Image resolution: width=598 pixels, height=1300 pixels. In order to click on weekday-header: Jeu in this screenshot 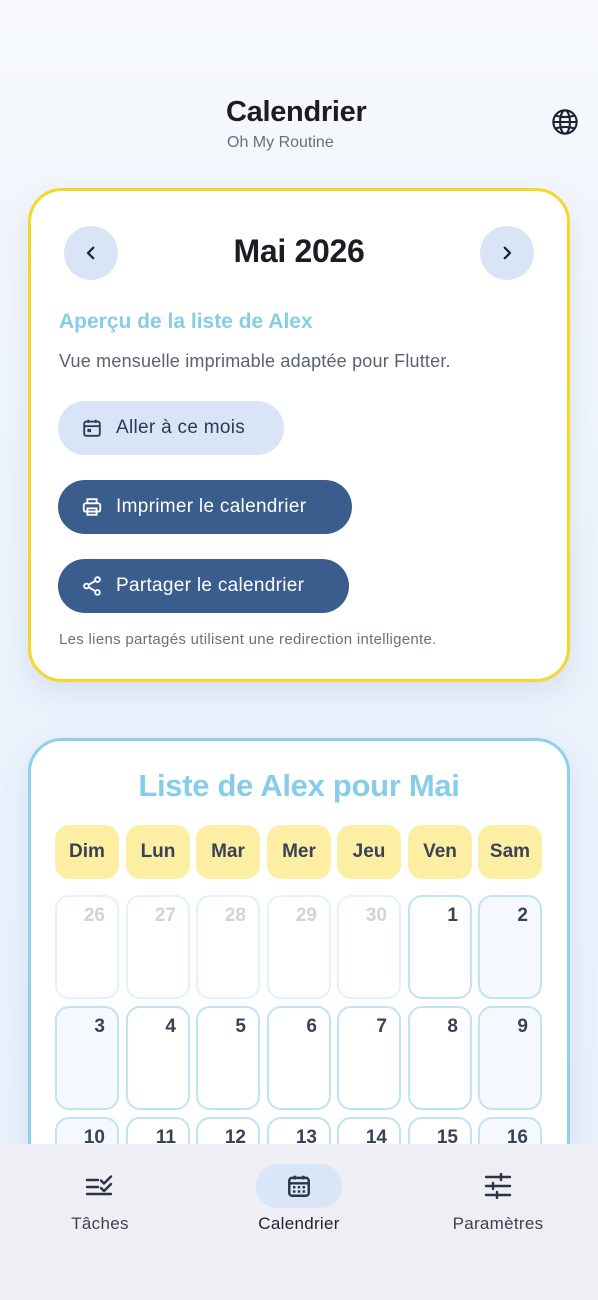, I will do `click(369, 852)`.